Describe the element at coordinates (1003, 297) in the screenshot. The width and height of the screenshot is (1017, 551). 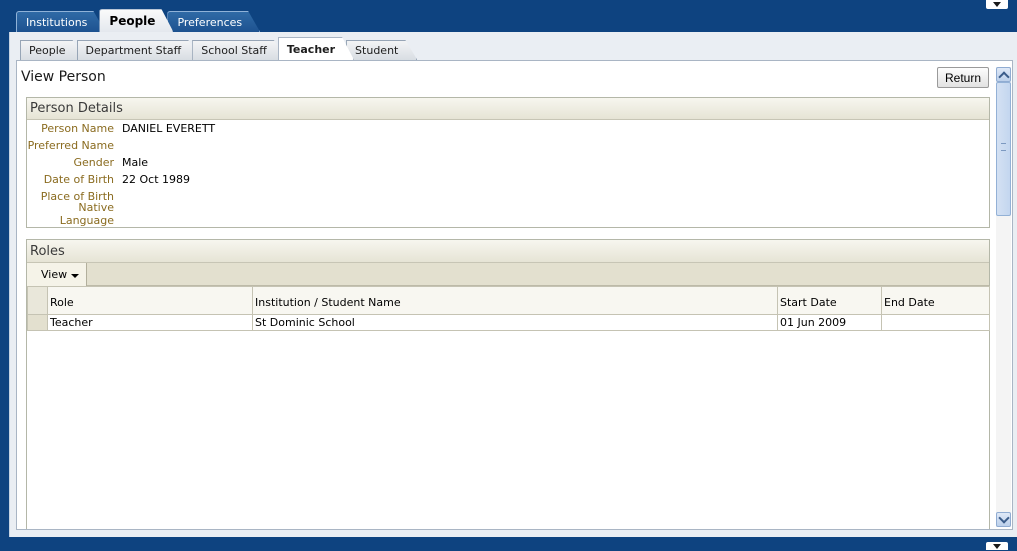
I see `vertical-scrollbar` at that location.